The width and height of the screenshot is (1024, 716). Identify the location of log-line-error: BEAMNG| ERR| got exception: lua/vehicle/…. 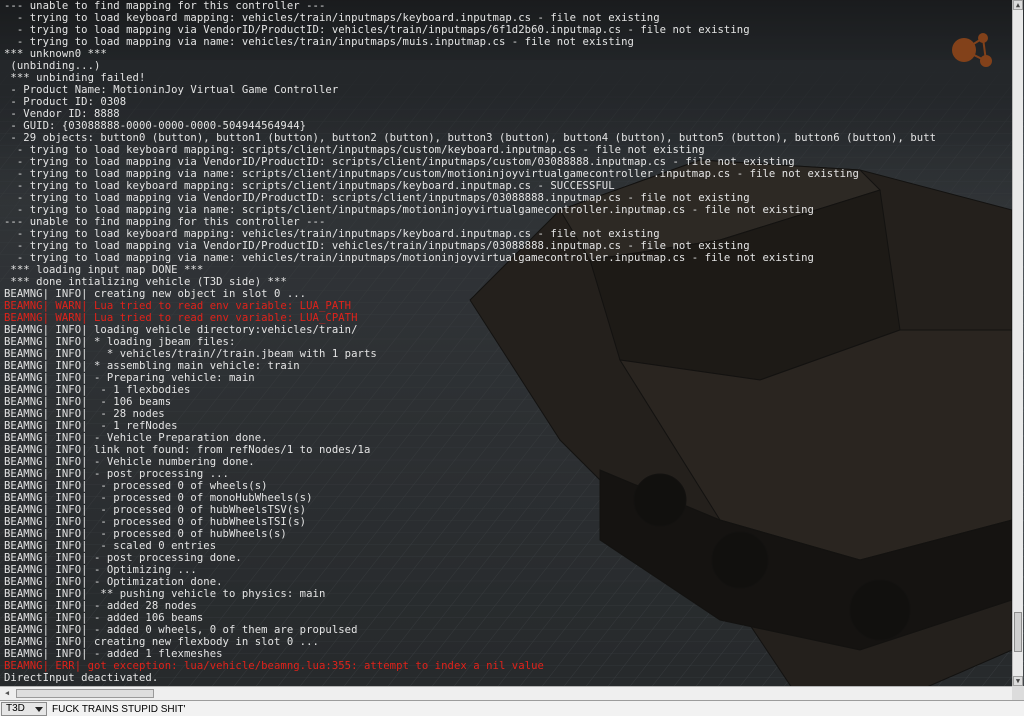
(274, 666).